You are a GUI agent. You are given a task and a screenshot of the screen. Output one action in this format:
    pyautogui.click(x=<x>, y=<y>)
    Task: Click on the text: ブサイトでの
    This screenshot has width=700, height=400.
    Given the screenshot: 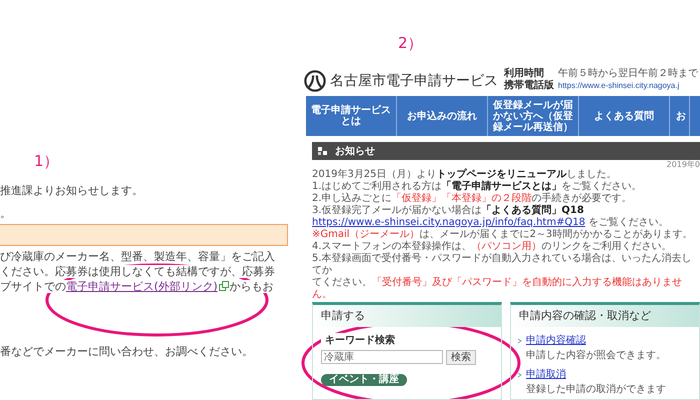 What is the action you would take?
    pyautogui.click(x=33, y=286)
    